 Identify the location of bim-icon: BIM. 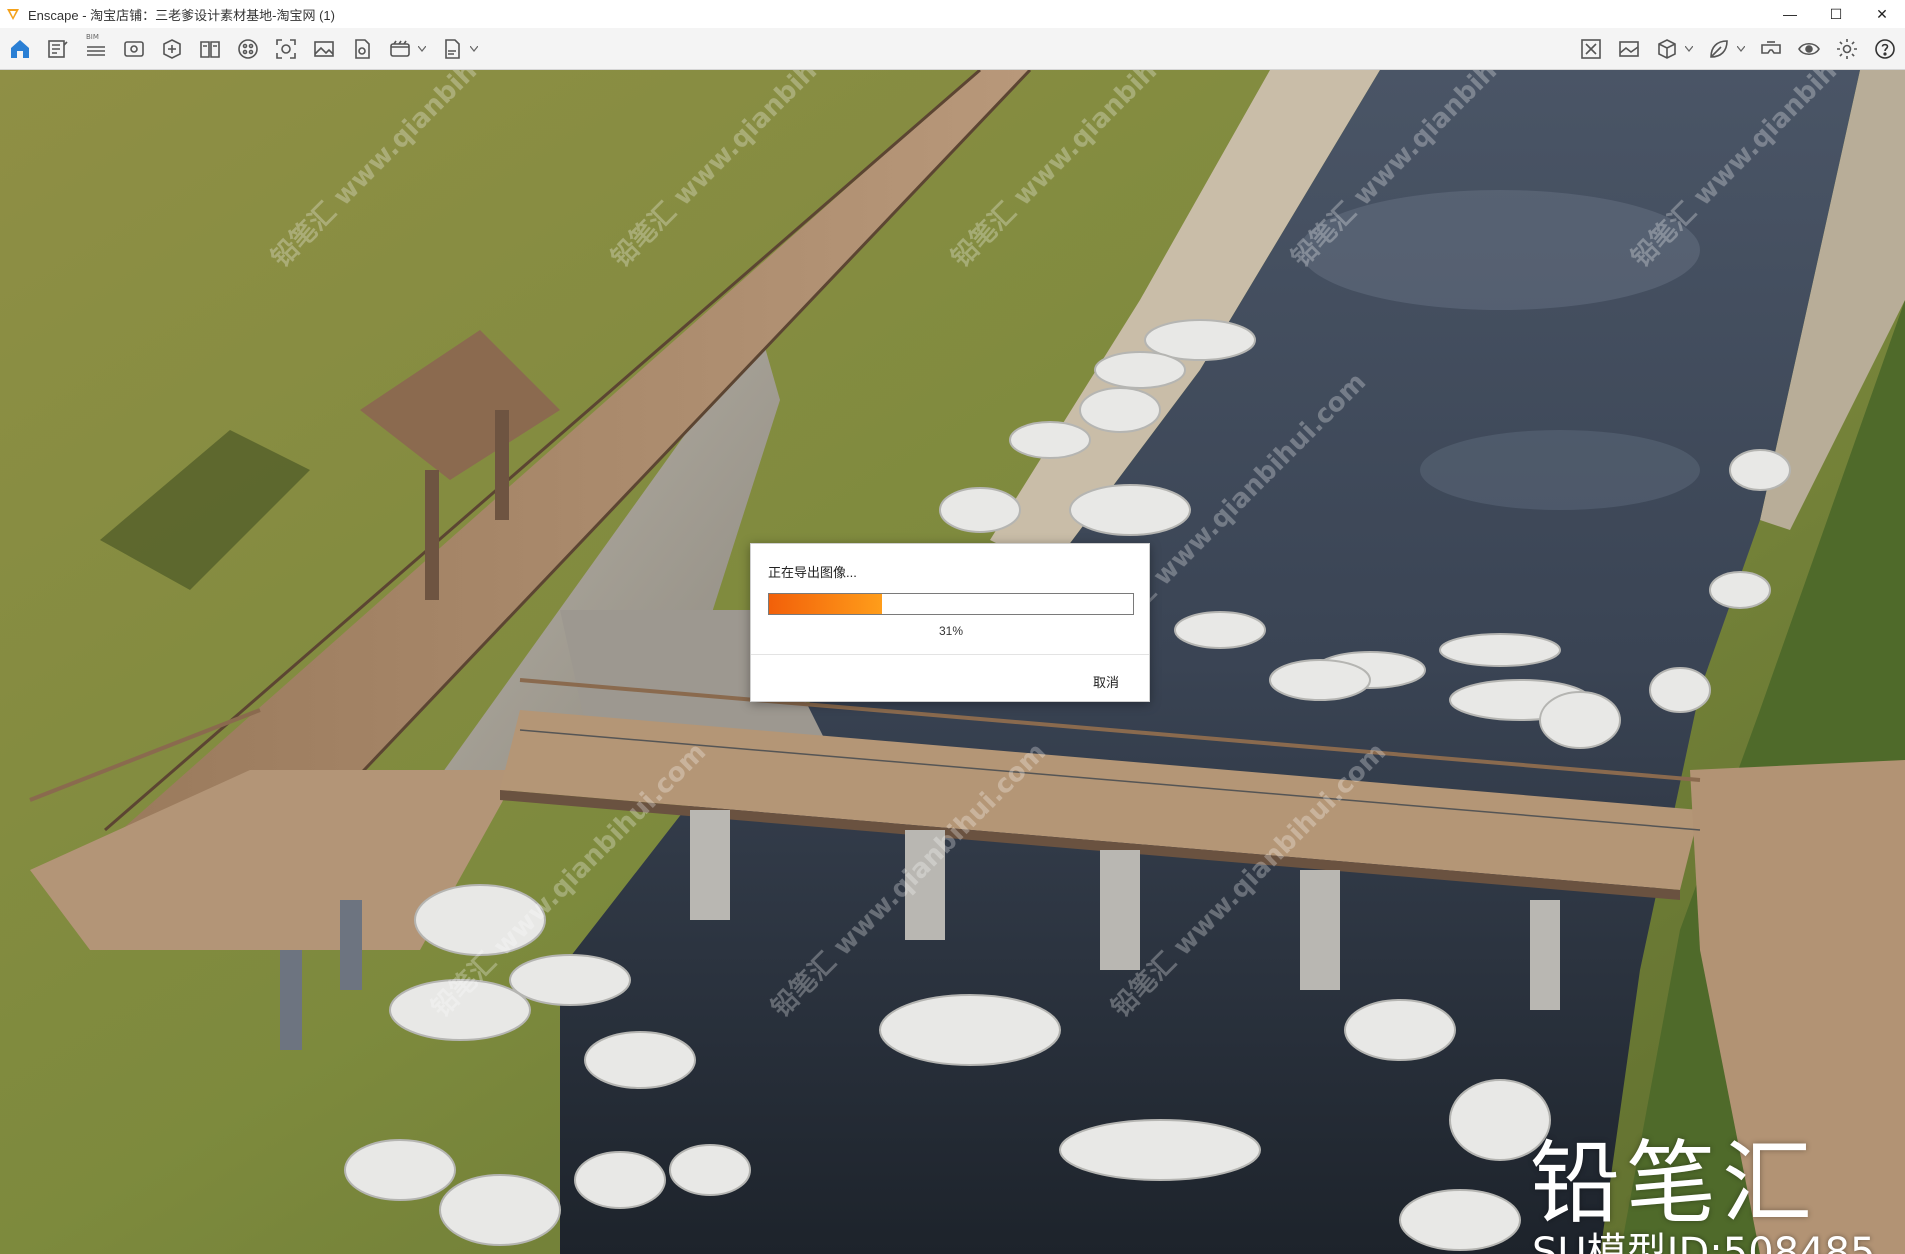
(96, 48).